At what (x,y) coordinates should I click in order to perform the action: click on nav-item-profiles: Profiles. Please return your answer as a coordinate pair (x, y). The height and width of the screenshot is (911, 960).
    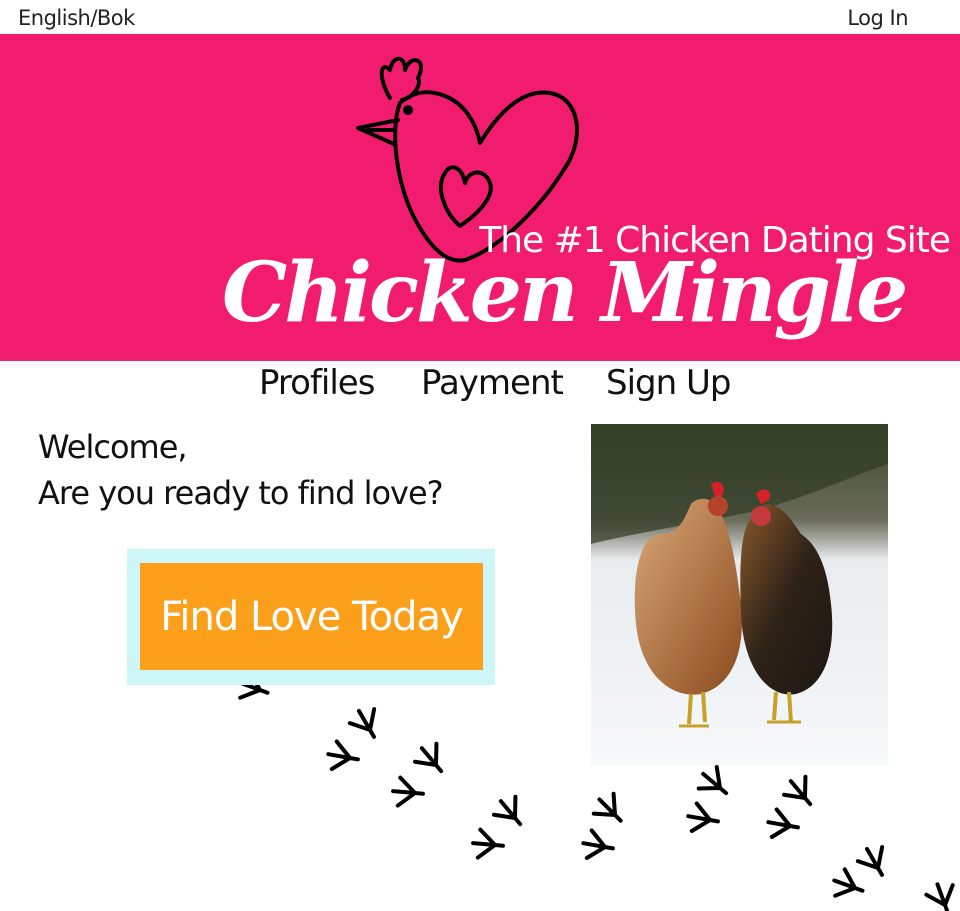
    Looking at the image, I should click on (317, 383).